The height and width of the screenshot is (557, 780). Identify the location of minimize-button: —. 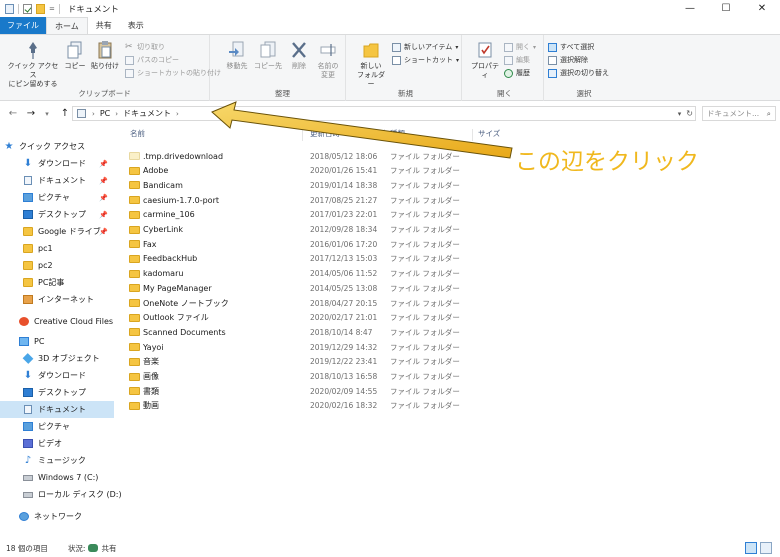
(690, 8).